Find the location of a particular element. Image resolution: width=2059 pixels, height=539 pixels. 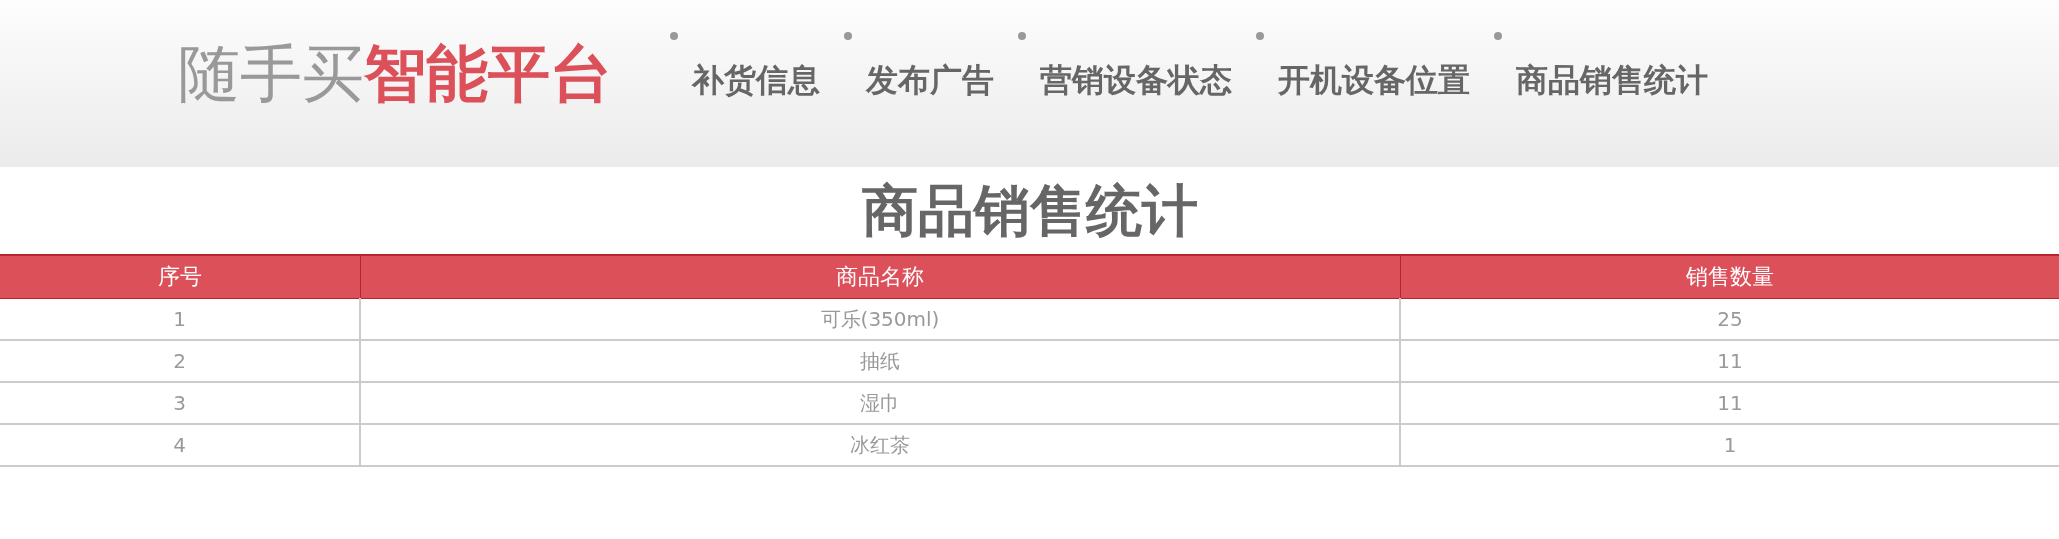

column-header: 商品名称 is located at coordinates (880, 277).